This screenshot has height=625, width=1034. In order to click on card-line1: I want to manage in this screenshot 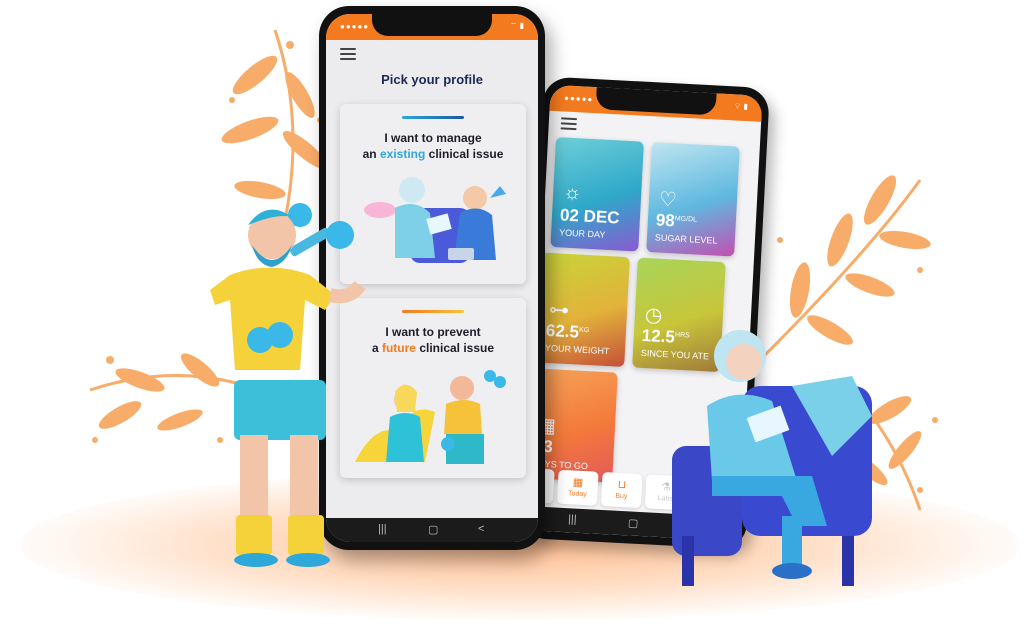, I will do `click(433, 138)`.